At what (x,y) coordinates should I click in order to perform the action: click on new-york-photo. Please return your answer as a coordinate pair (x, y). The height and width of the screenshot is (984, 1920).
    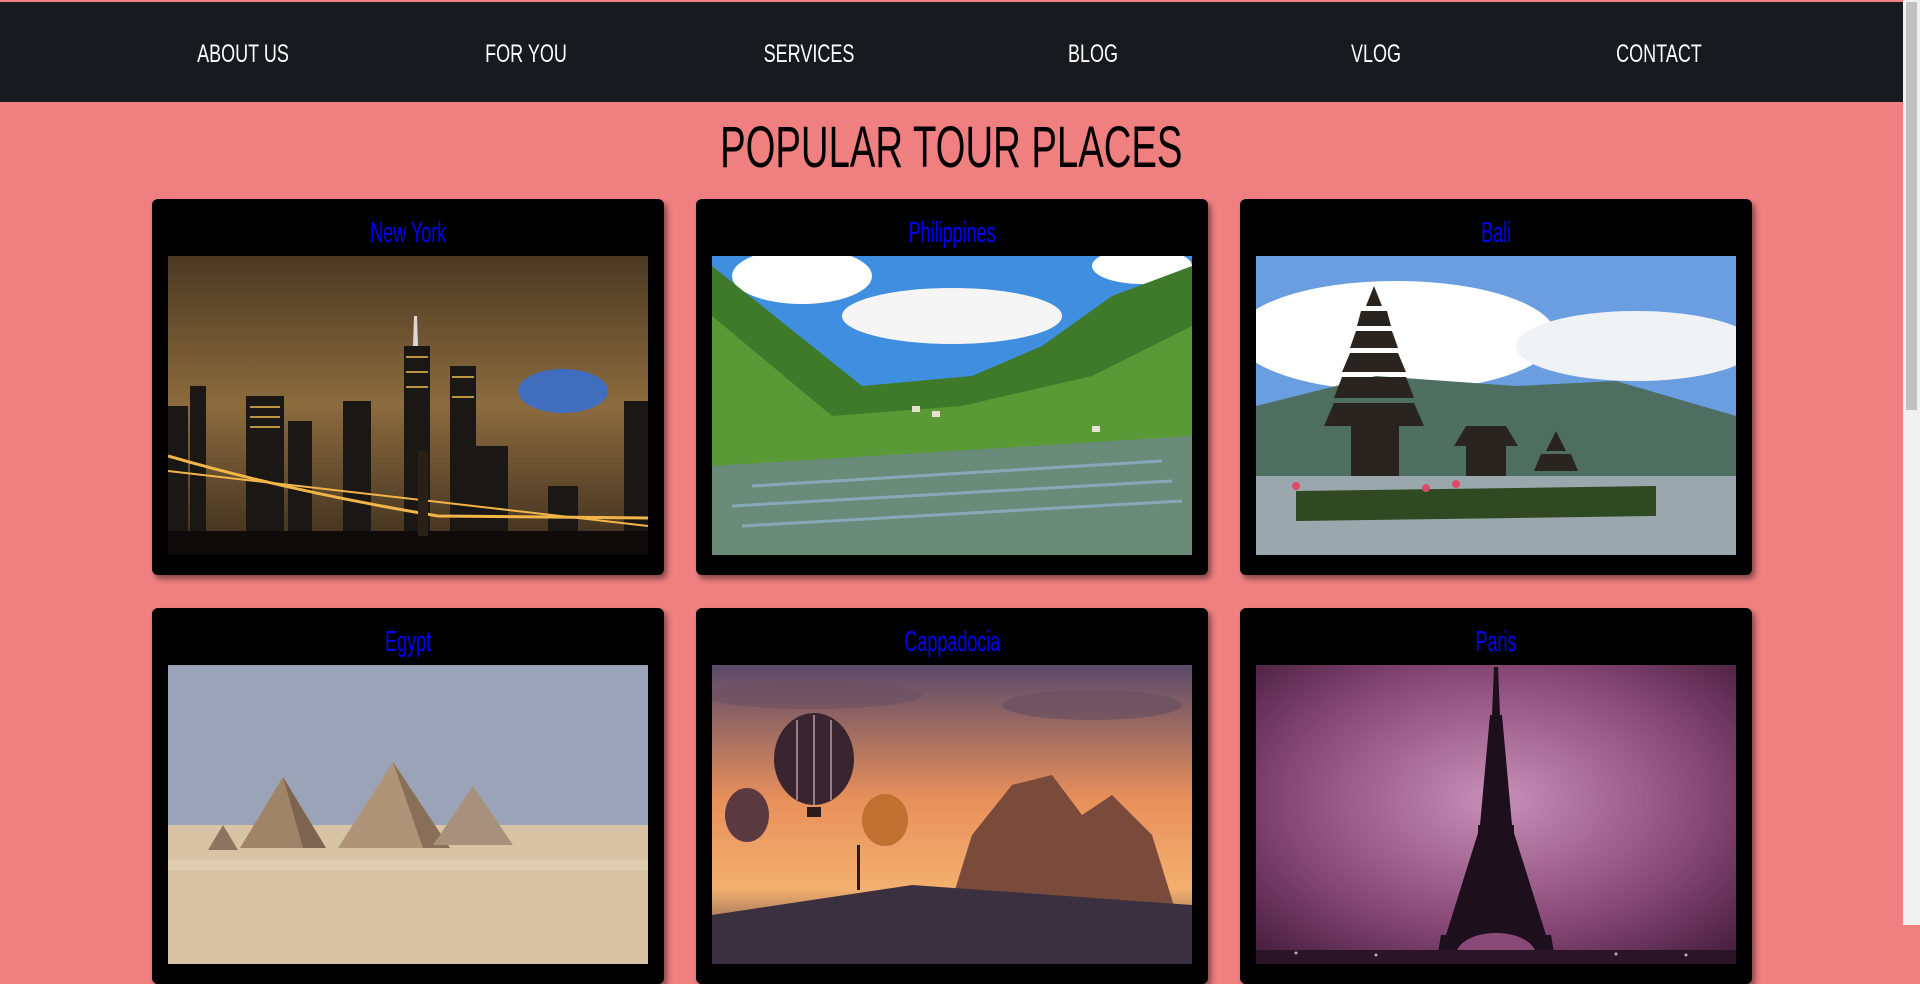
    Looking at the image, I should click on (408, 405).